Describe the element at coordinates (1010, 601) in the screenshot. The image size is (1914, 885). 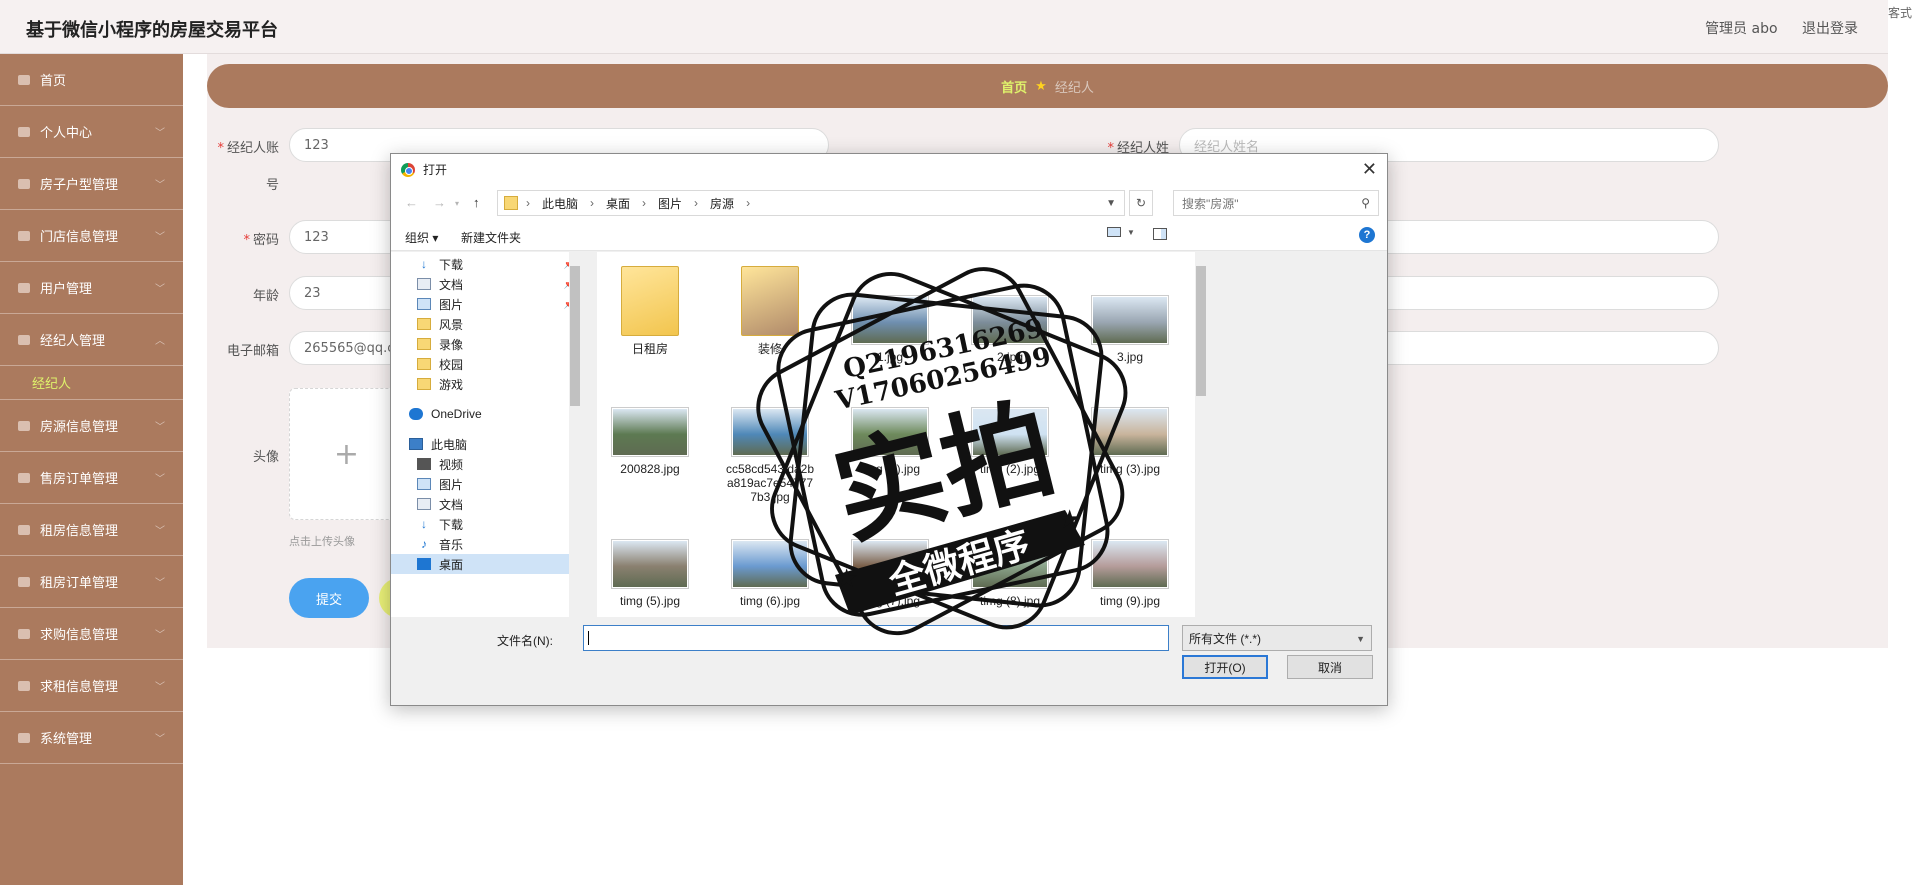
I see `file-name: timg (8).jpg` at that location.